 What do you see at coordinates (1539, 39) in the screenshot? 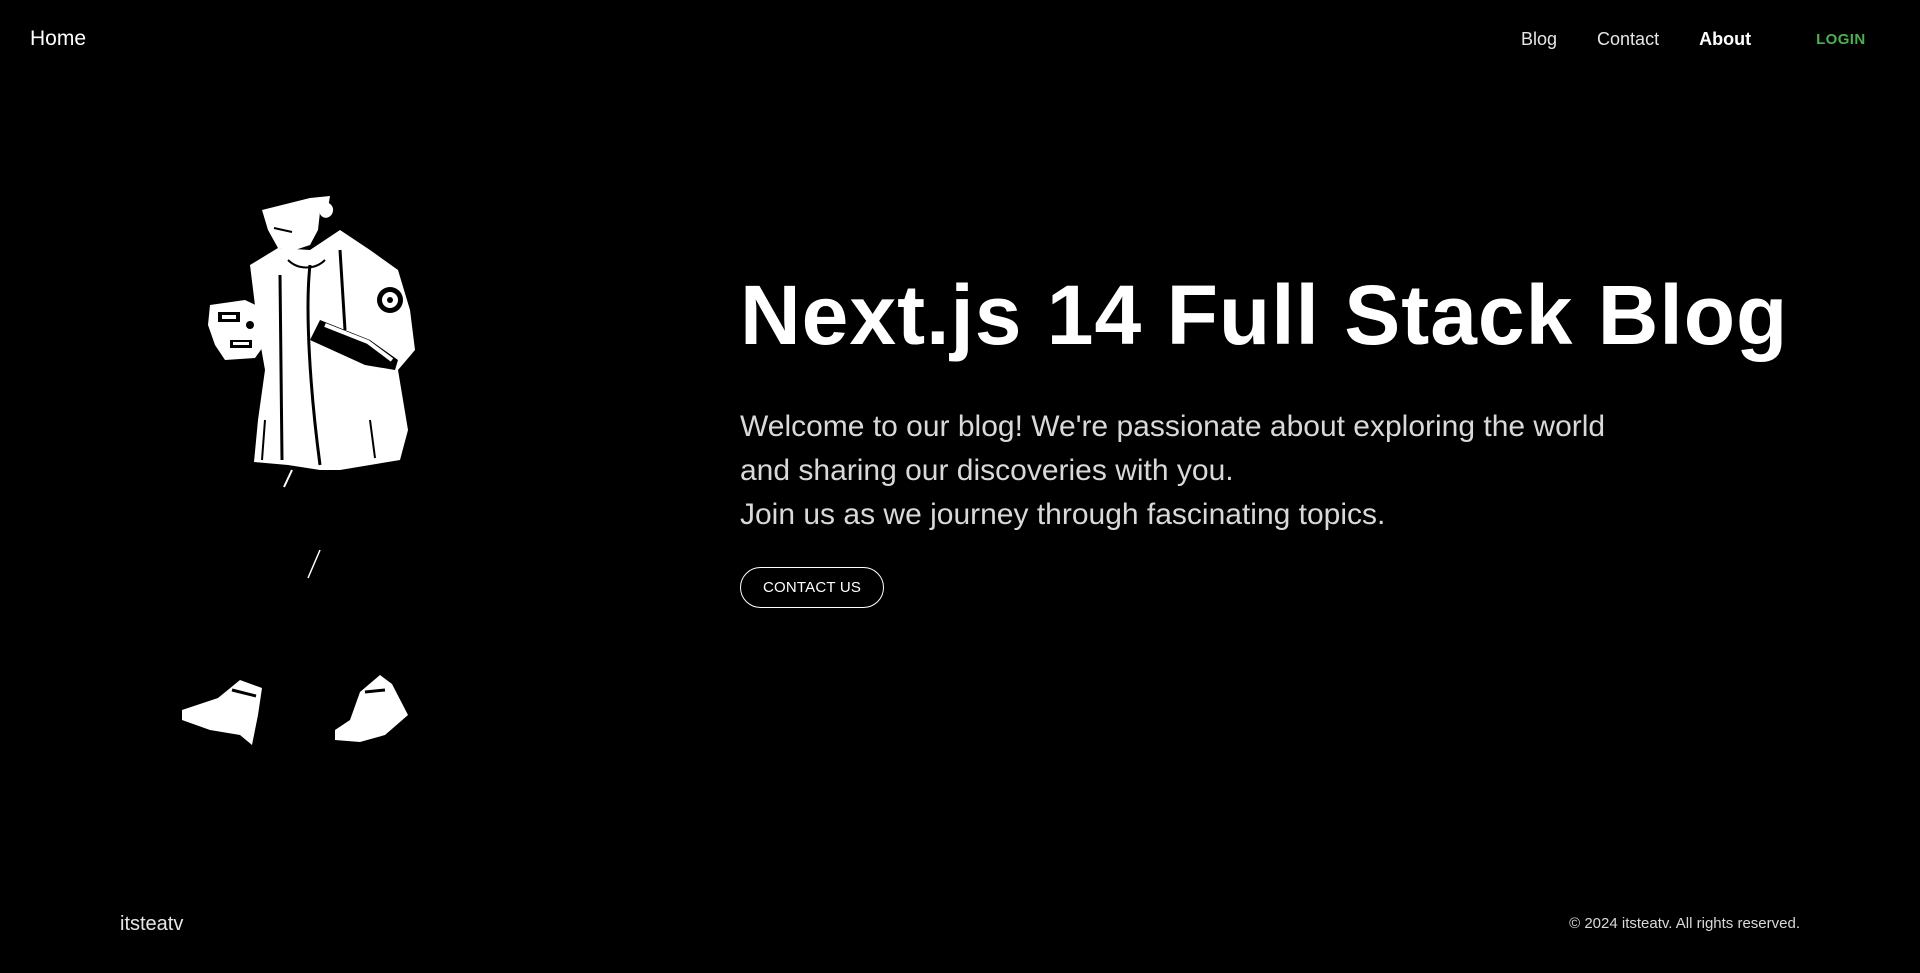
I see `nav-link-blog: Blog` at bounding box center [1539, 39].